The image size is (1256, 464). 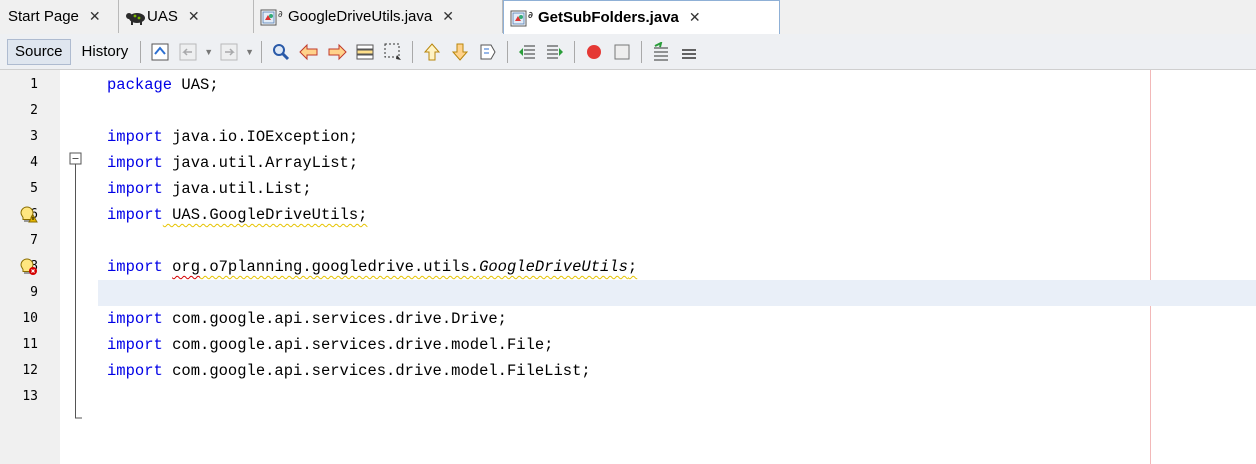 I want to click on code-line: 9, so click(x=643, y=293).